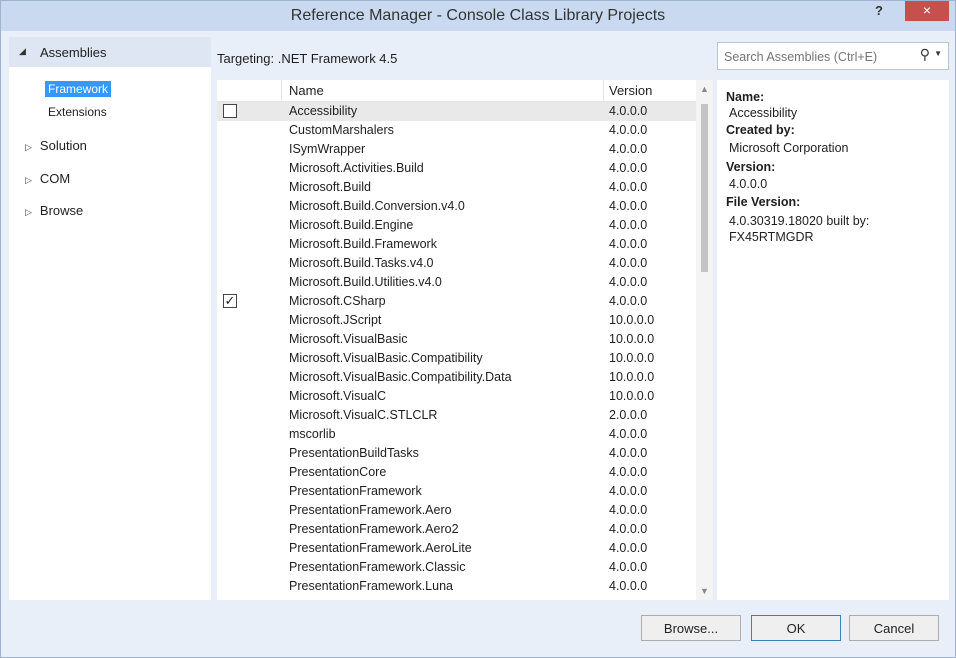  I want to click on search-box: ⚲ ▼, so click(833, 56).